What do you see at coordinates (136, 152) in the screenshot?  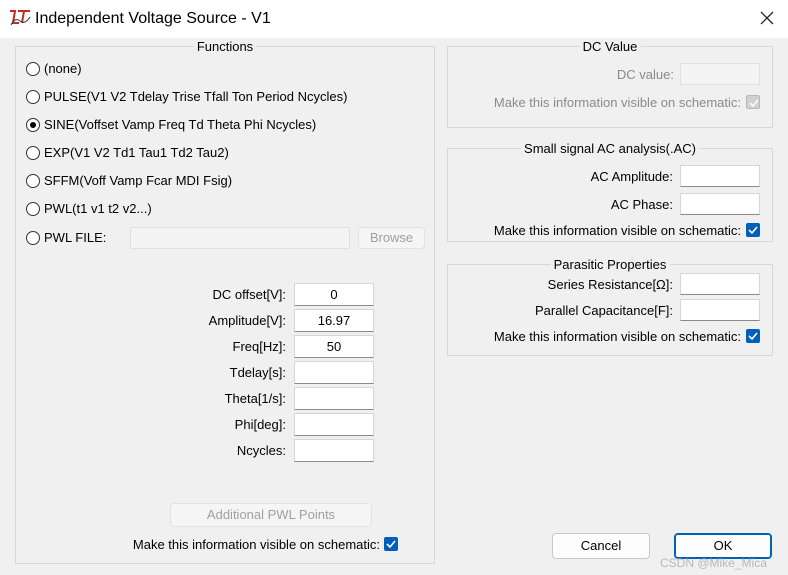 I see `radio-exp-label: EXP(V1 V2 Td1 Tau1 Td2 Tau2)` at bounding box center [136, 152].